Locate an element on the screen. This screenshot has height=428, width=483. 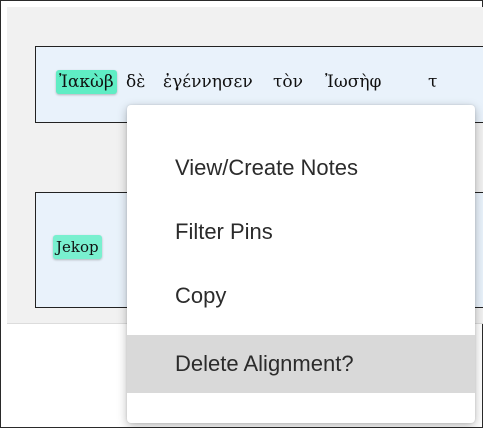
source-word: τ is located at coordinates (432, 82).